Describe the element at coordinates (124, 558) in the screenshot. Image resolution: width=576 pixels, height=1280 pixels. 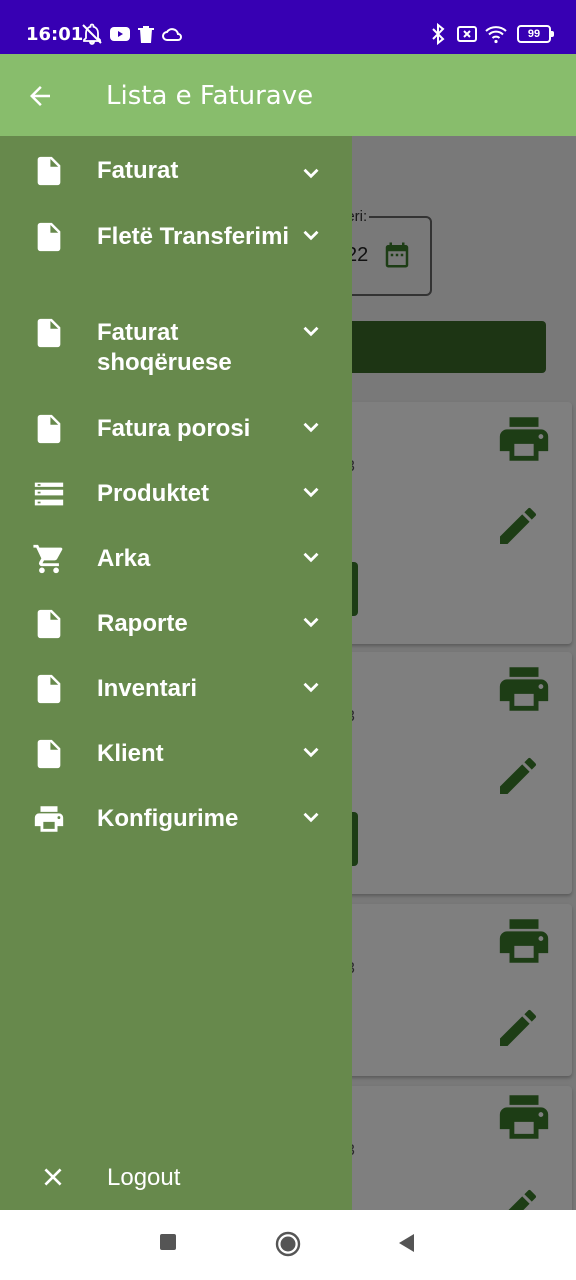
I see `menu-item-label: Arka` at that location.